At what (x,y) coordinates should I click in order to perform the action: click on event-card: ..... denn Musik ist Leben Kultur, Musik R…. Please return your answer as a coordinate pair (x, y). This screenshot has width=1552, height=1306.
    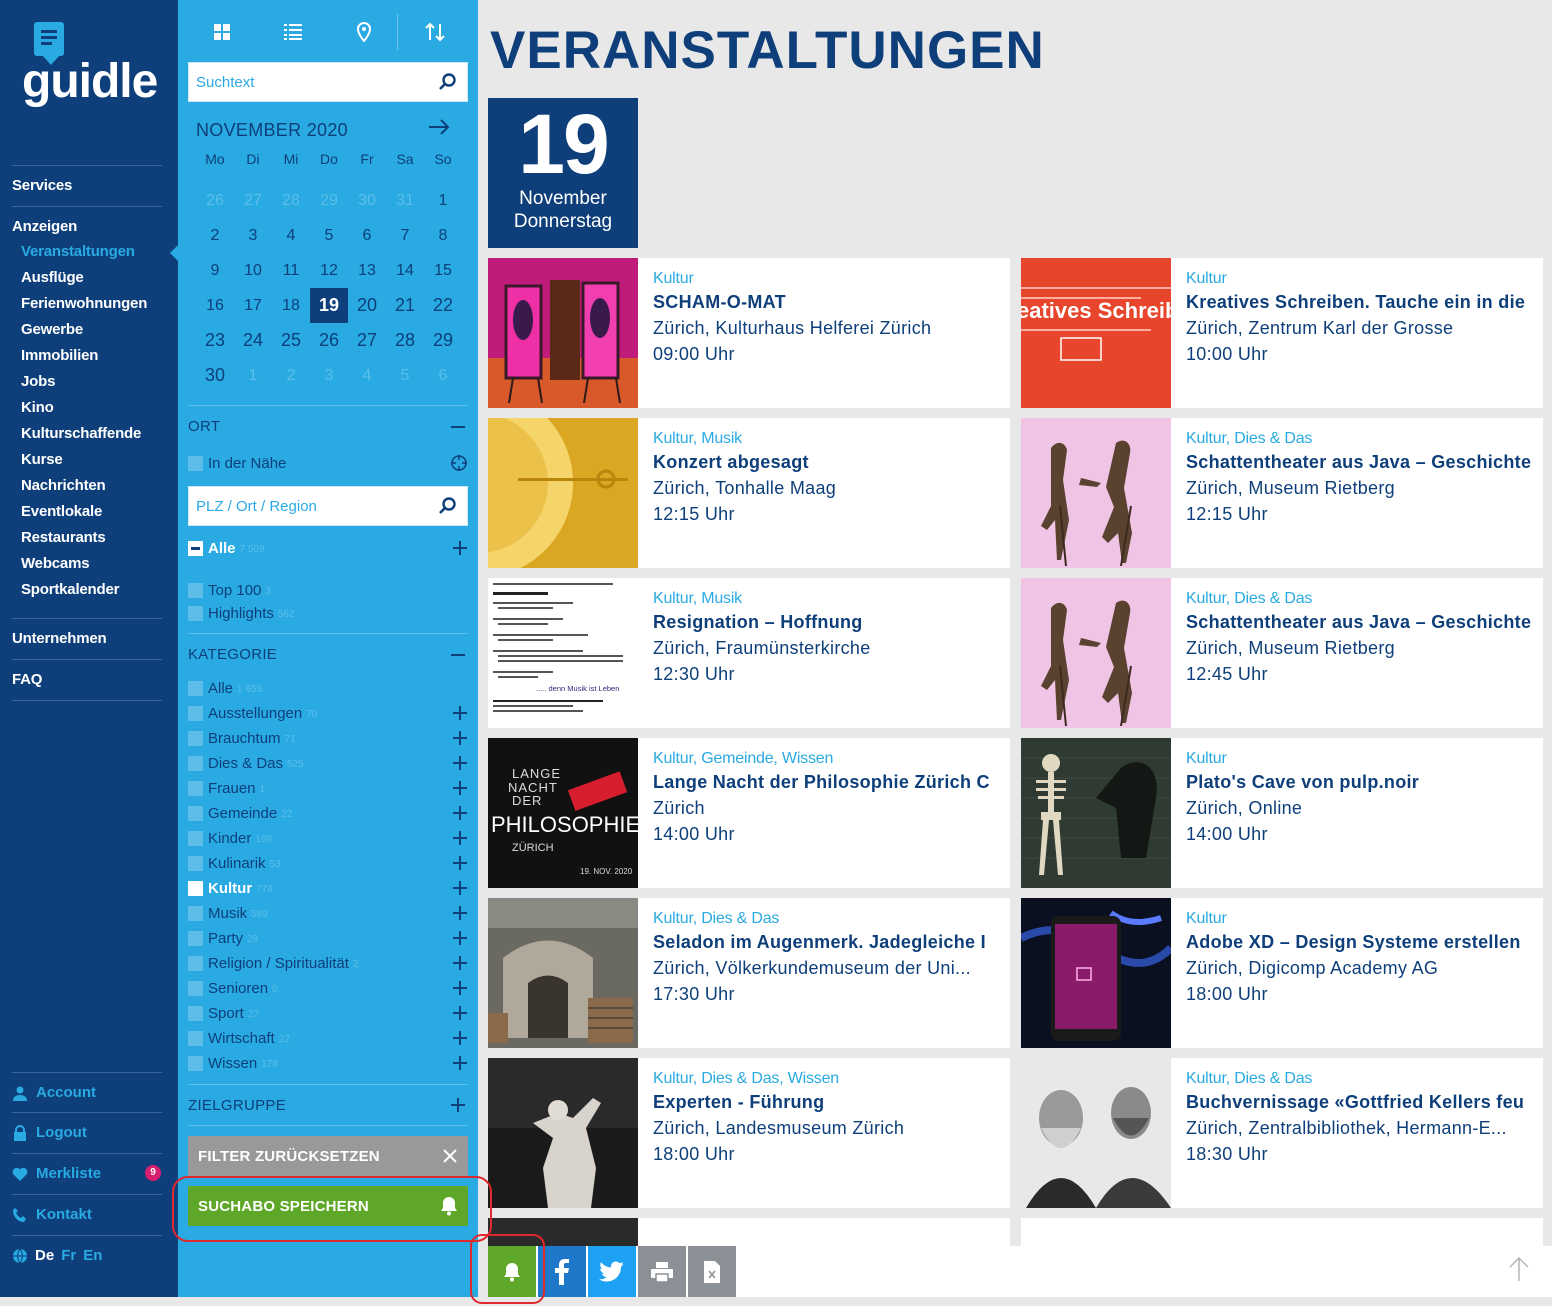
    Looking at the image, I should click on (749, 653).